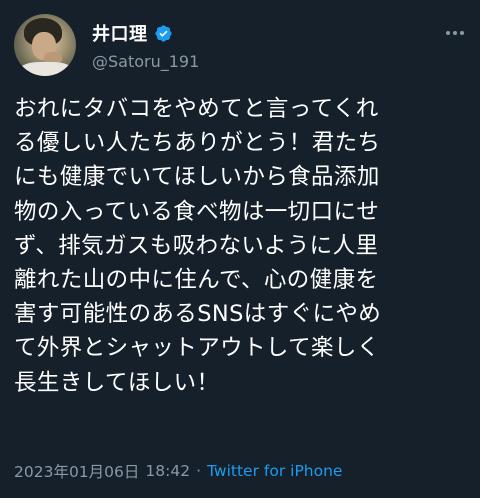 Image resolution: width=480 pixels, height=498 pixels. Describe the element at coordinates (120, 33) in the screenshot. I see `display-name: 井口理` at that location.